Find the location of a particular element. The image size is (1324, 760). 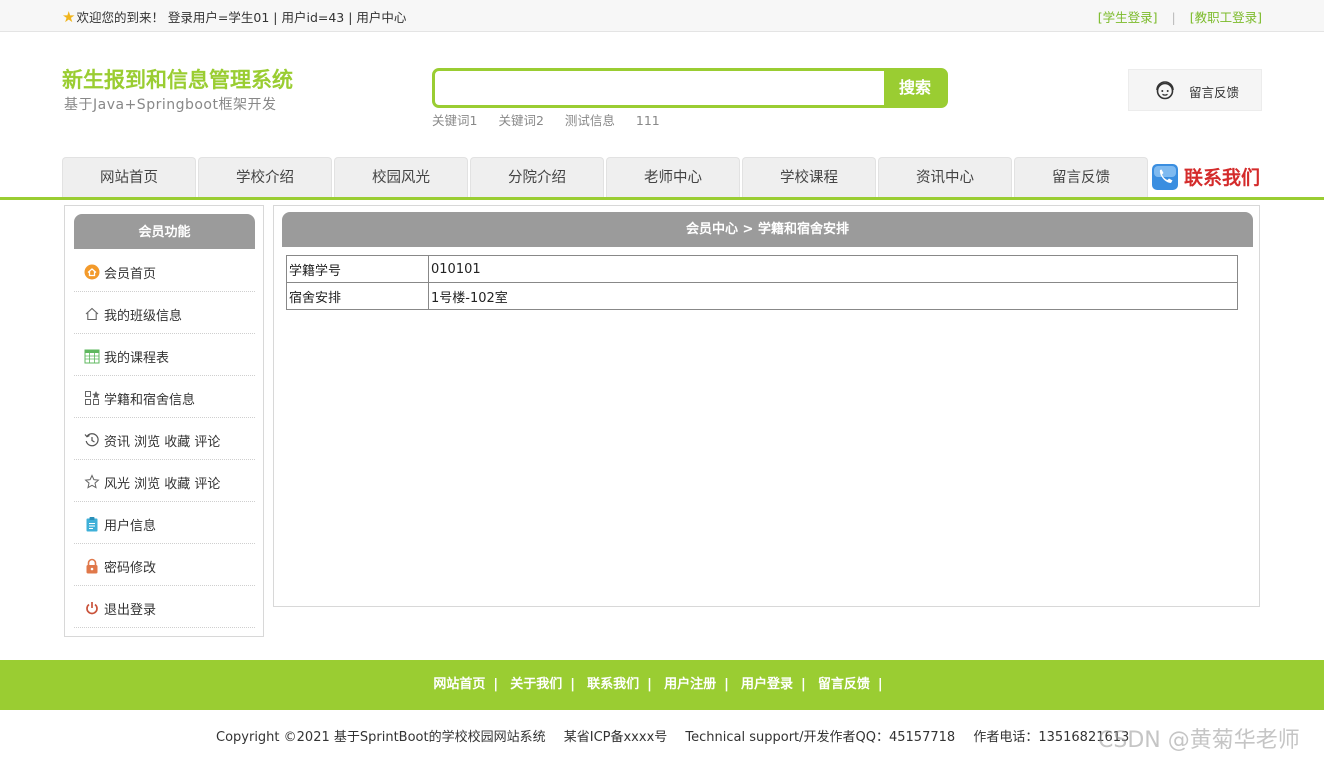

hot-keywords: 关键词1 关键词2 测试信息 111 is located at coordinates (554, 119).